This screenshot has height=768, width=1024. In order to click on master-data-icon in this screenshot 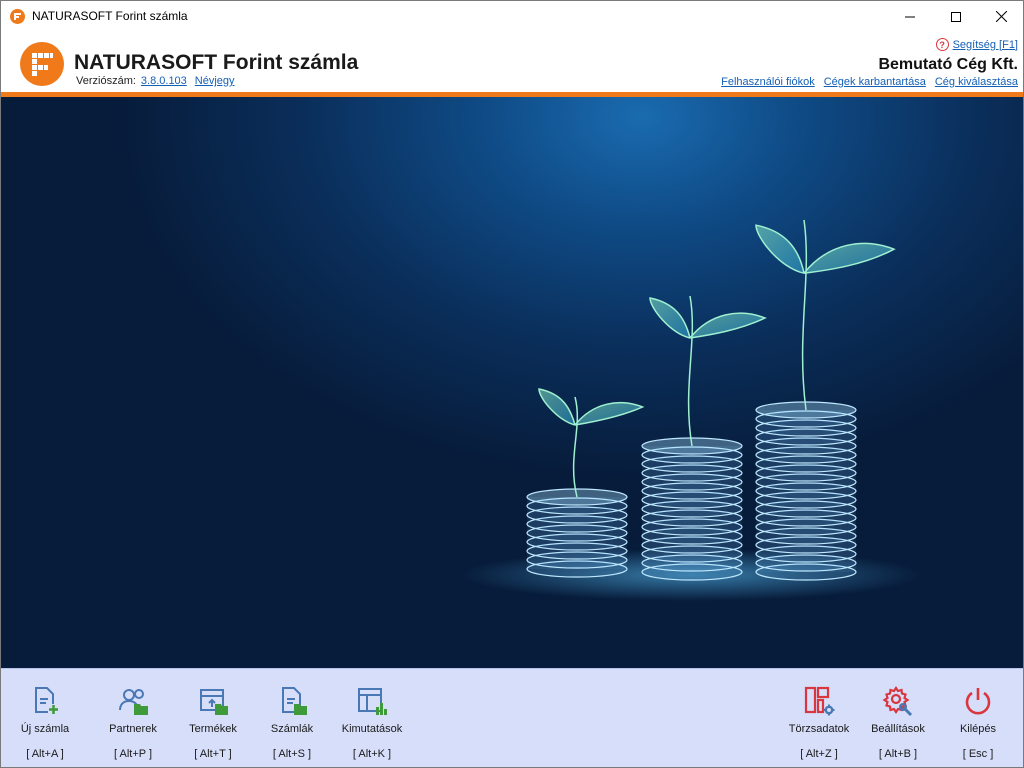, I will do `click(819, 701)`.